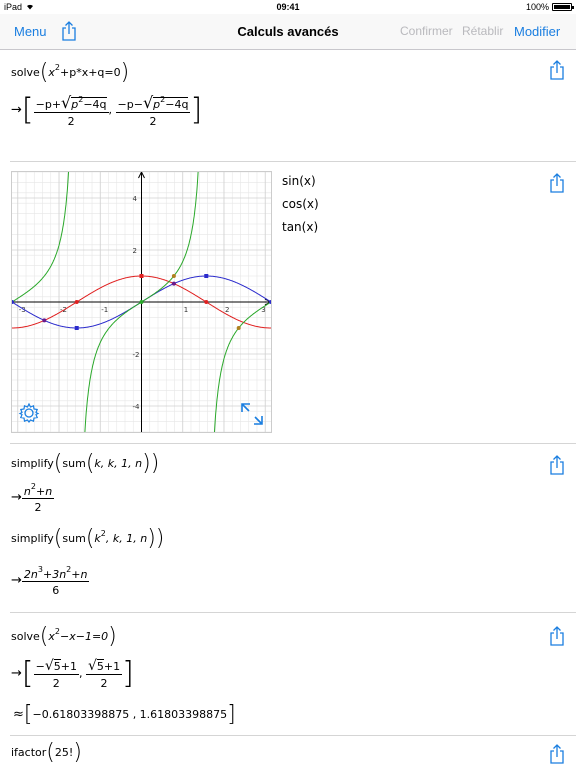  I want to click on cell1-share-icon, so click(557, 72).